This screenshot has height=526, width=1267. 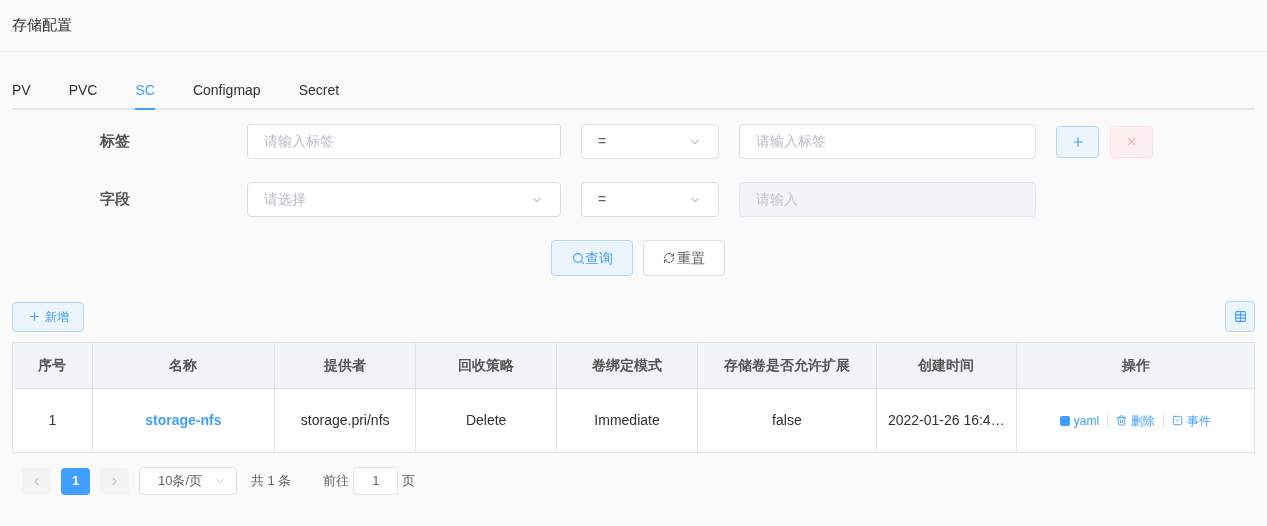 I want to click on name-link: storage-nfs, so click(x=183, y=420).